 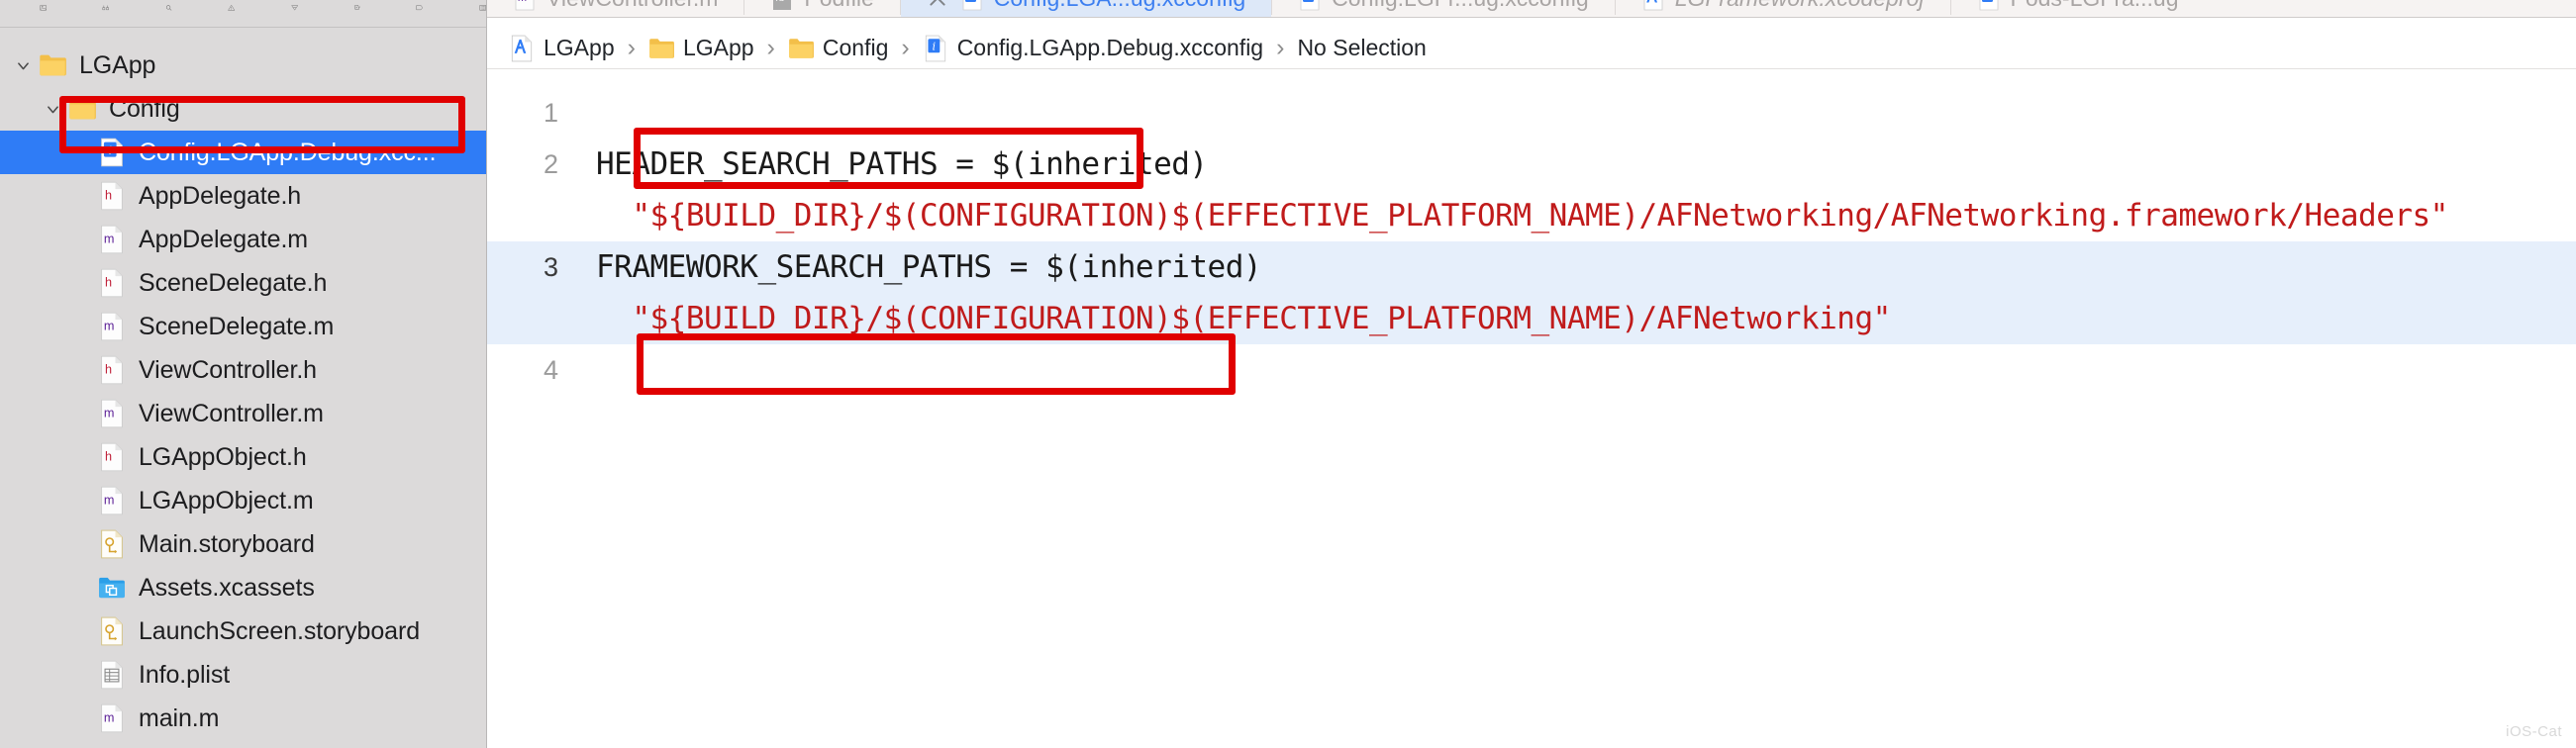 What do you see at coordinates (106, 11) in the screenshot?
I see `source-control-icon` at bounding box center [106, 11].